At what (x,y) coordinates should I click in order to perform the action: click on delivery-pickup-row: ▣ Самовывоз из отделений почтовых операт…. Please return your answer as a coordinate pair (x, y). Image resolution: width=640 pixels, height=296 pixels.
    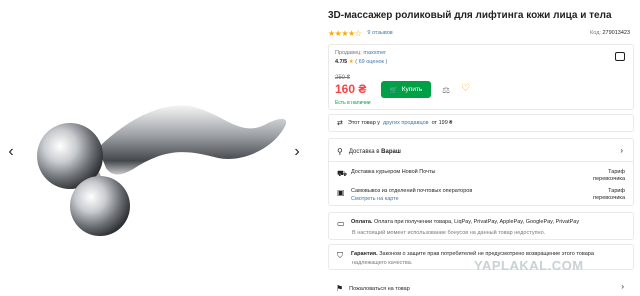
    Looking at the image, I should click on (404, 195).